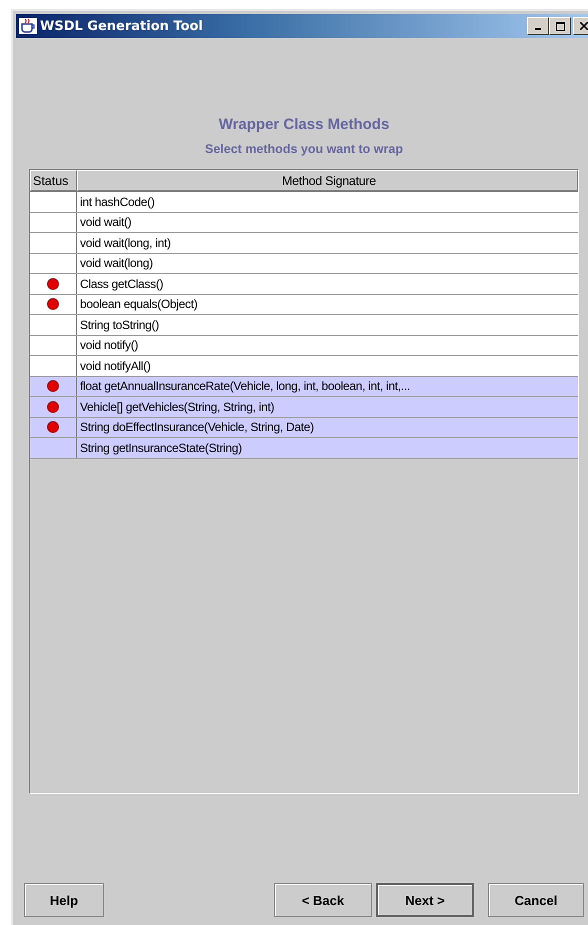  Describe the element at coordinates (106, 222) in the screenshot. I see `method-signature: void wait()` at that location.